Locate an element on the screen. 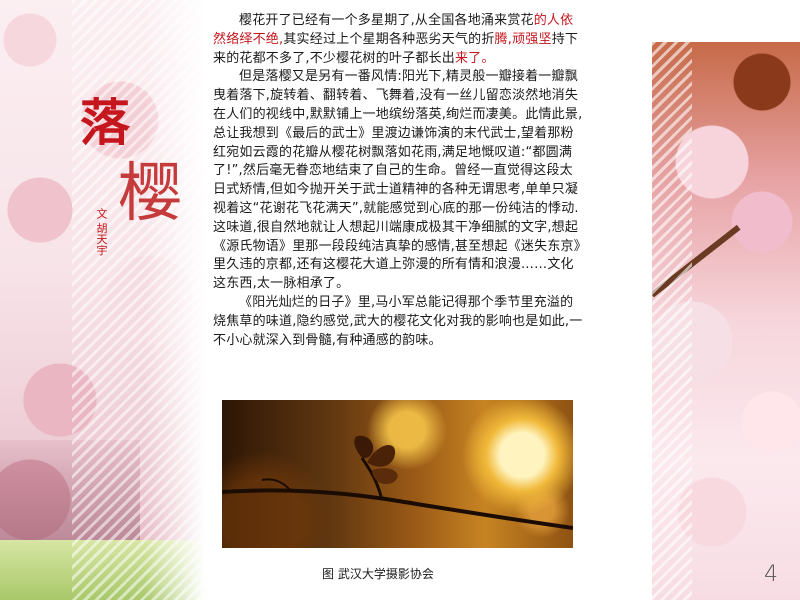  page-number: 4 is located at coordinates (771, 574).